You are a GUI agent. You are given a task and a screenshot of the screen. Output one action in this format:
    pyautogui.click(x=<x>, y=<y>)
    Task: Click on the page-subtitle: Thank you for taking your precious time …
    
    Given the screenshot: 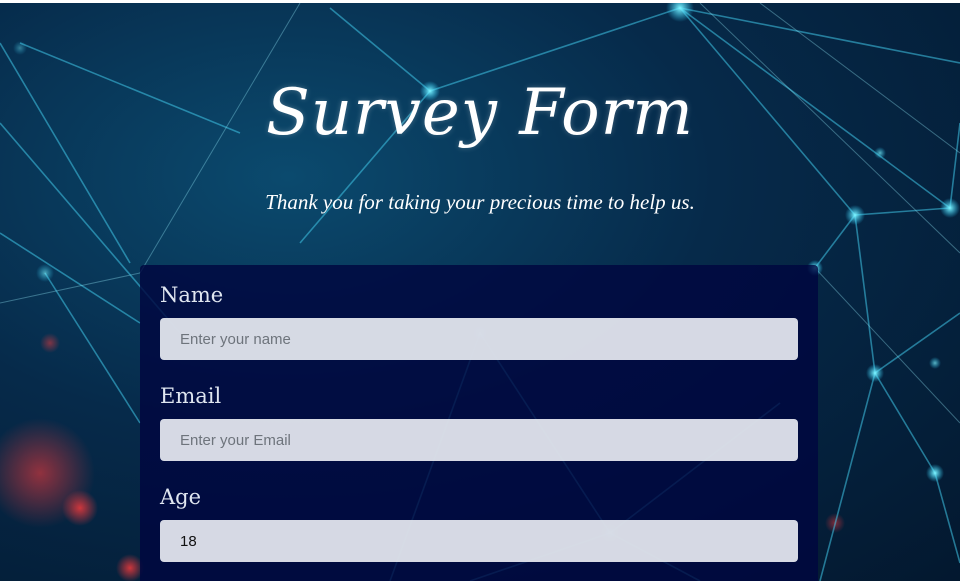 What is the action you would take?
    pyautogui.click(x=480, y=202)
    